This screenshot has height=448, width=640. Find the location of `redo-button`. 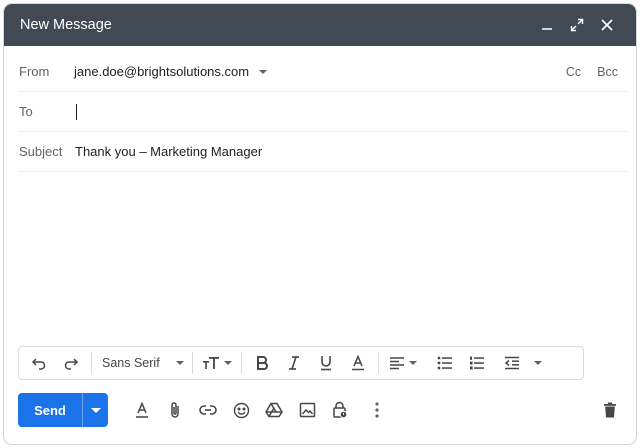

redo-button is located at coordinates (71, 363).